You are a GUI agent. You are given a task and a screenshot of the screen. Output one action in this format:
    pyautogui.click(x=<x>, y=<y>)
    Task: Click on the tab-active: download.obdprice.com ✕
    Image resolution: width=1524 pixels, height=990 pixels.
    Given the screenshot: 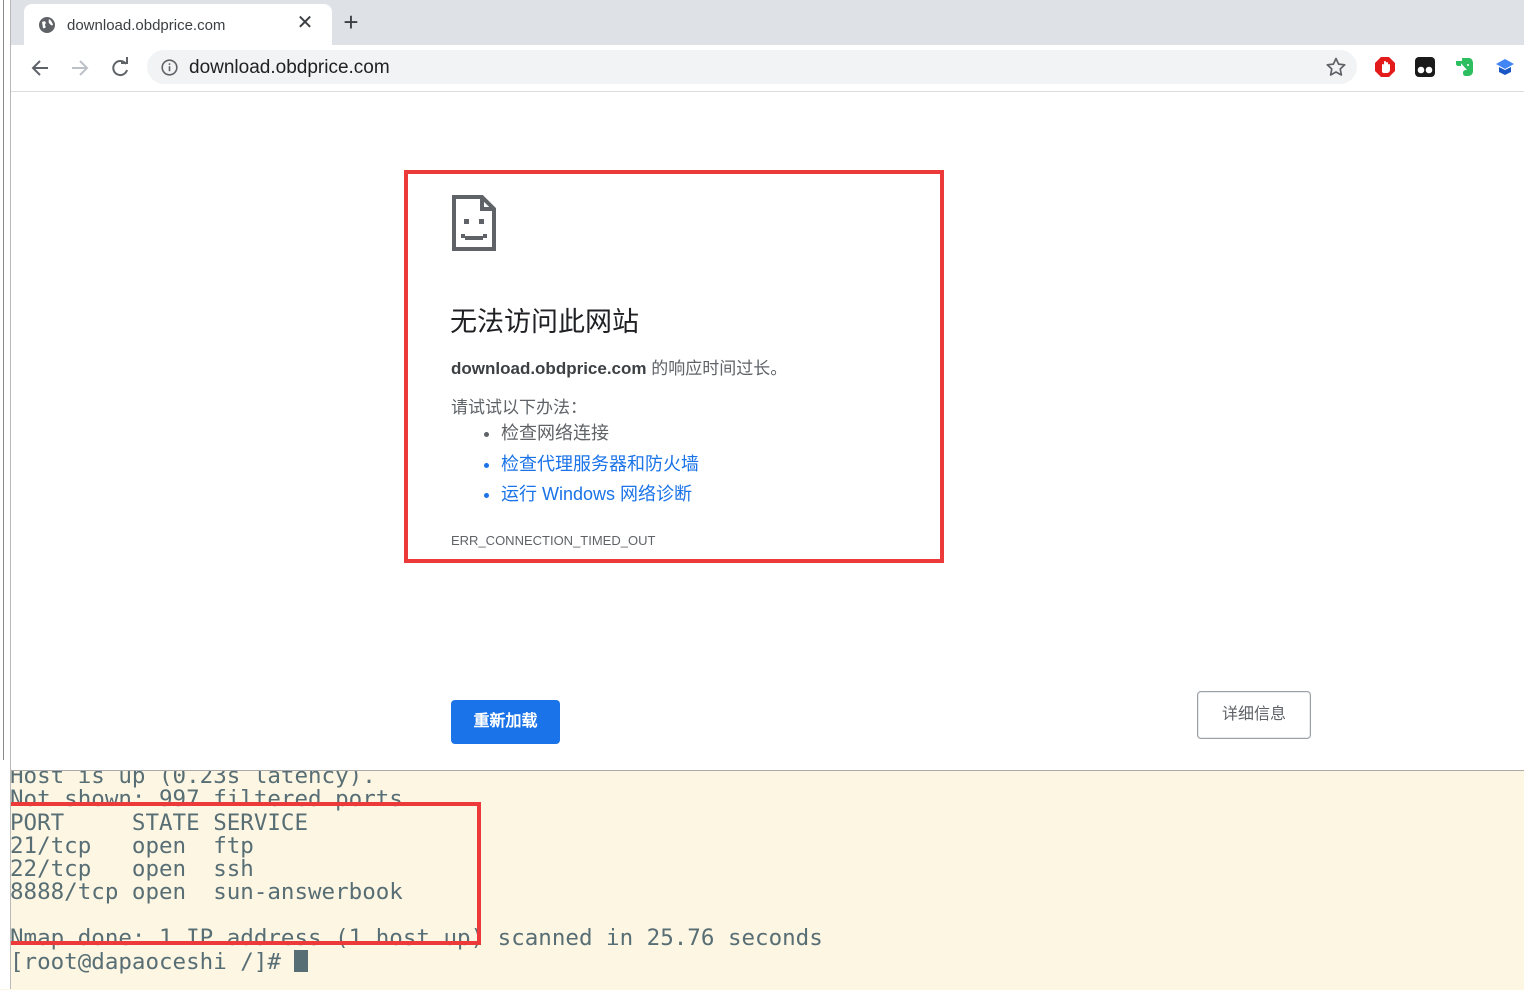 What is the action you would take?
    pyautogui.click(x=178, y=24)
    